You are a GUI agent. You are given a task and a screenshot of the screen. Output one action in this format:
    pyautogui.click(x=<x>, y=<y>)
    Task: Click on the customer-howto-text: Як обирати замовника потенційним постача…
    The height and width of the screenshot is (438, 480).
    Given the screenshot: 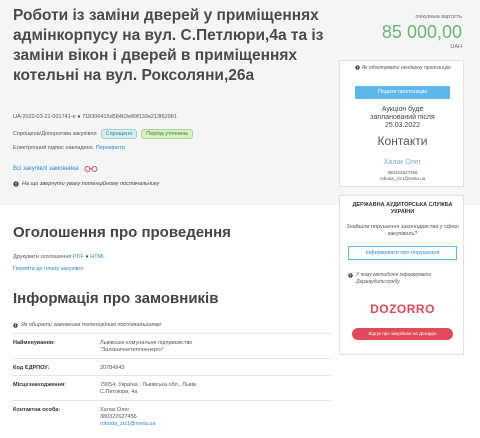 What is the action you would take?
    pyautogui.click(x=91, y=325)
    